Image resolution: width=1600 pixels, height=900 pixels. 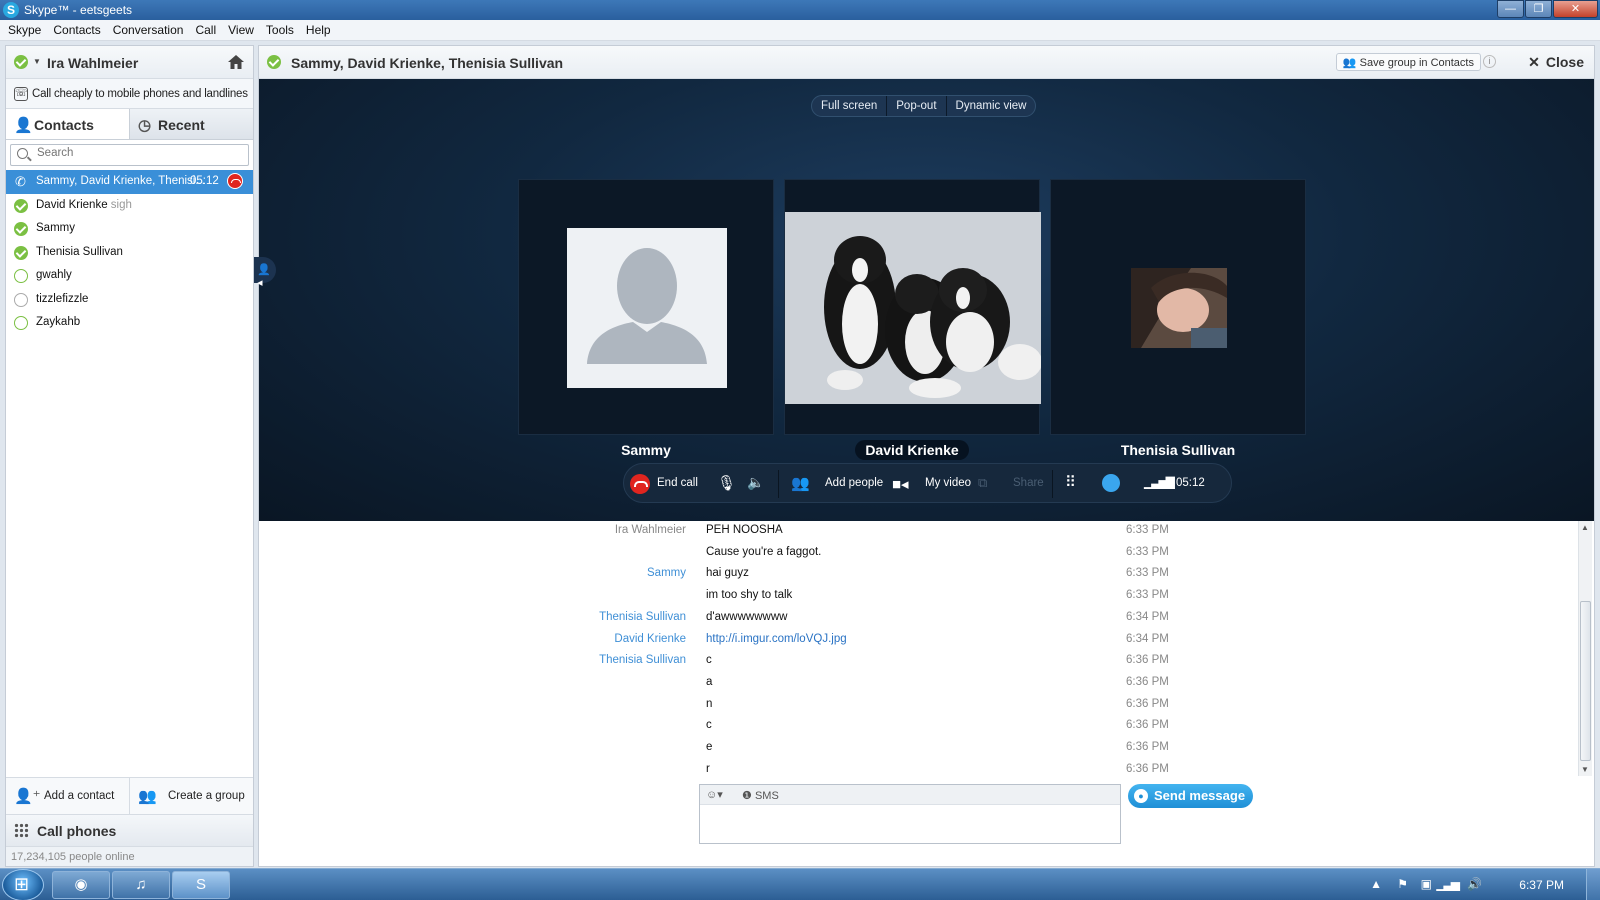 I want to click on create-group-button: 👥 Create a group, so click(x=191, y=796).